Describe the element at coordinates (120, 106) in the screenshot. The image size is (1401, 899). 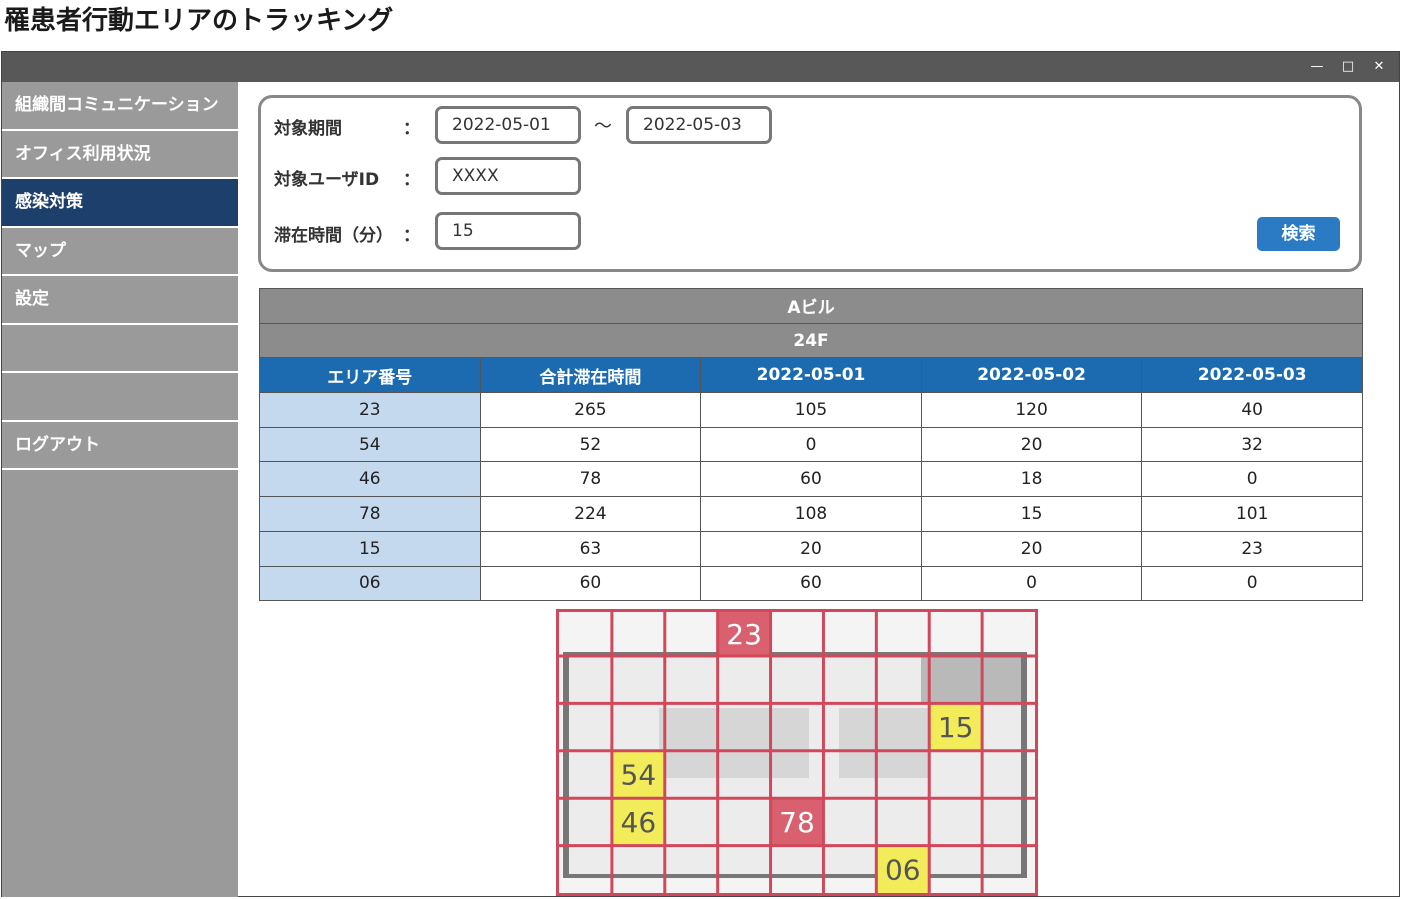
I see `sidebar-item-communication: 組織間コミュニケーション` at that location.